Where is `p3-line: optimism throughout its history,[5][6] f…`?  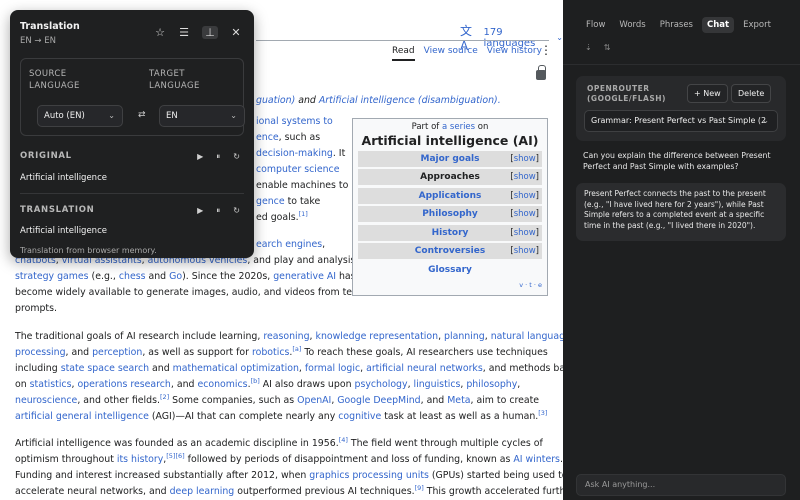
p3-line: optimism throughout its history,[5][6] f… is located at coordinates (289, 458).